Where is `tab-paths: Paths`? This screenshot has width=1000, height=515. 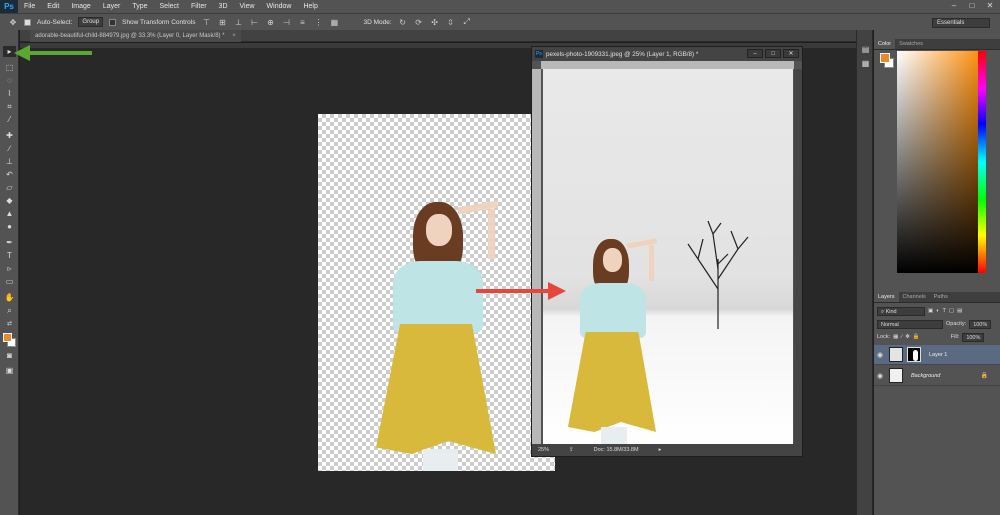 tab-paths: Paths is located at coordinates (941, 297).